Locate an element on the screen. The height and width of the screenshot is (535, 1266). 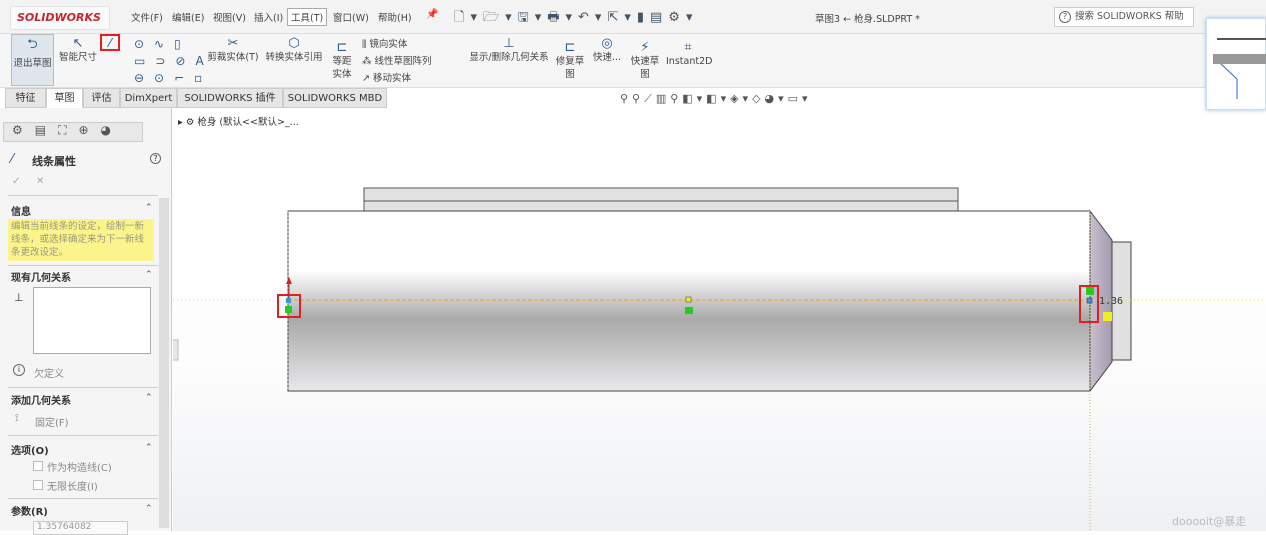
tab-sketch: 草图 is located at coordinates (64, 98).